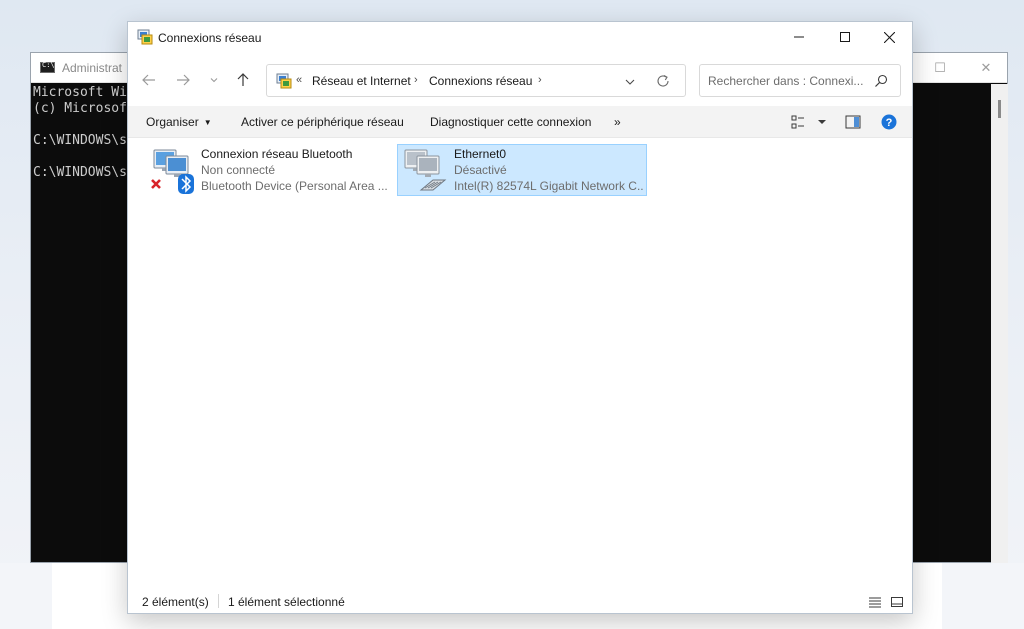 The image size is (1024, 629). Describe the element at coordinates (822, 122) in the screenshot. I see `view-options-chevron-icon` at that location.